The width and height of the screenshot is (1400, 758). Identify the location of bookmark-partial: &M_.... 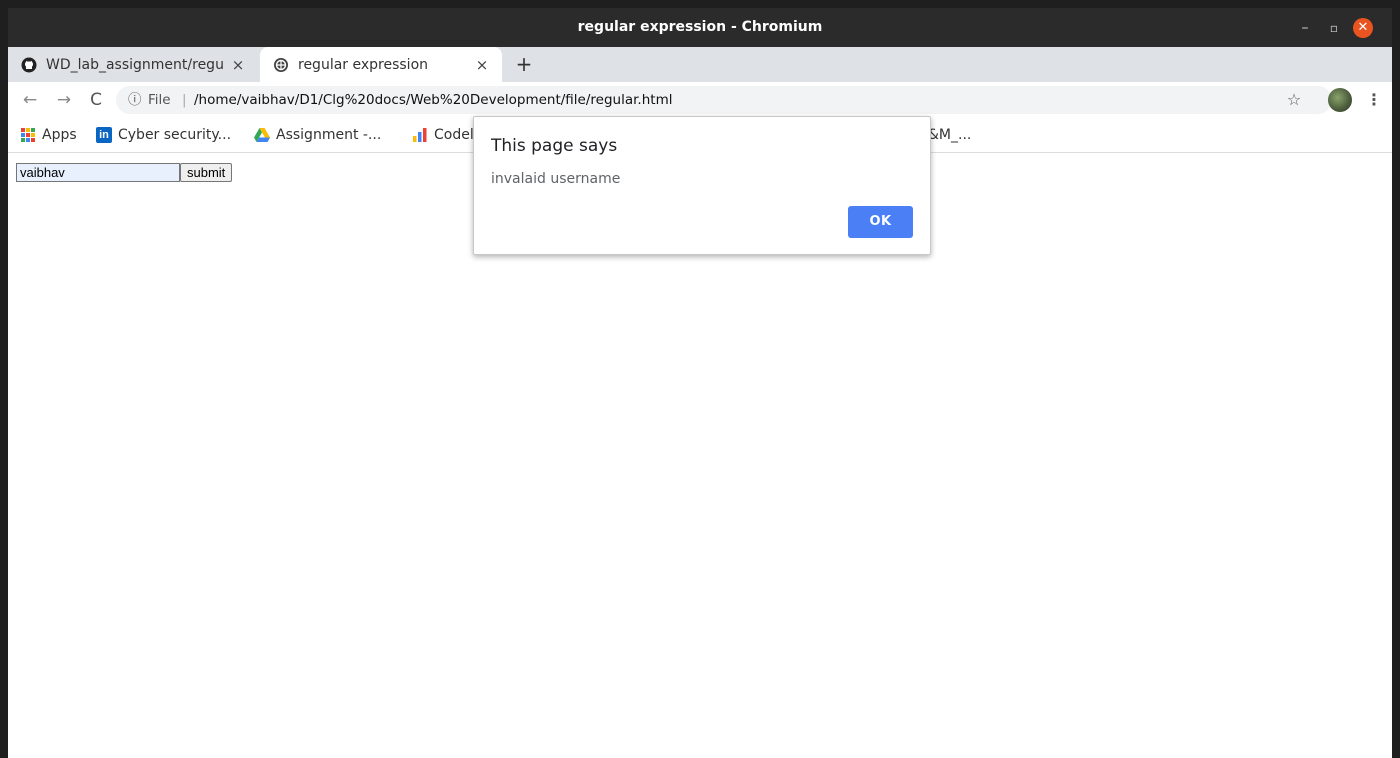
(949, 135).